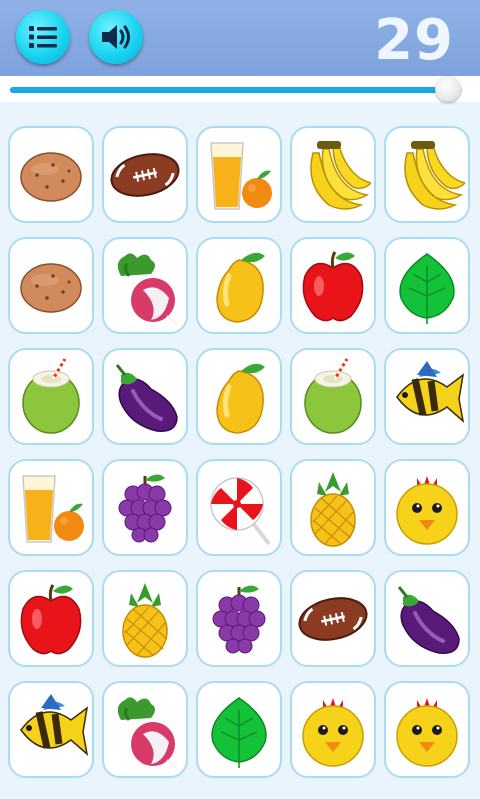 The width and height of the screenshot is (480, 799). I want to click on score-counter: 29, so click(414, 40).